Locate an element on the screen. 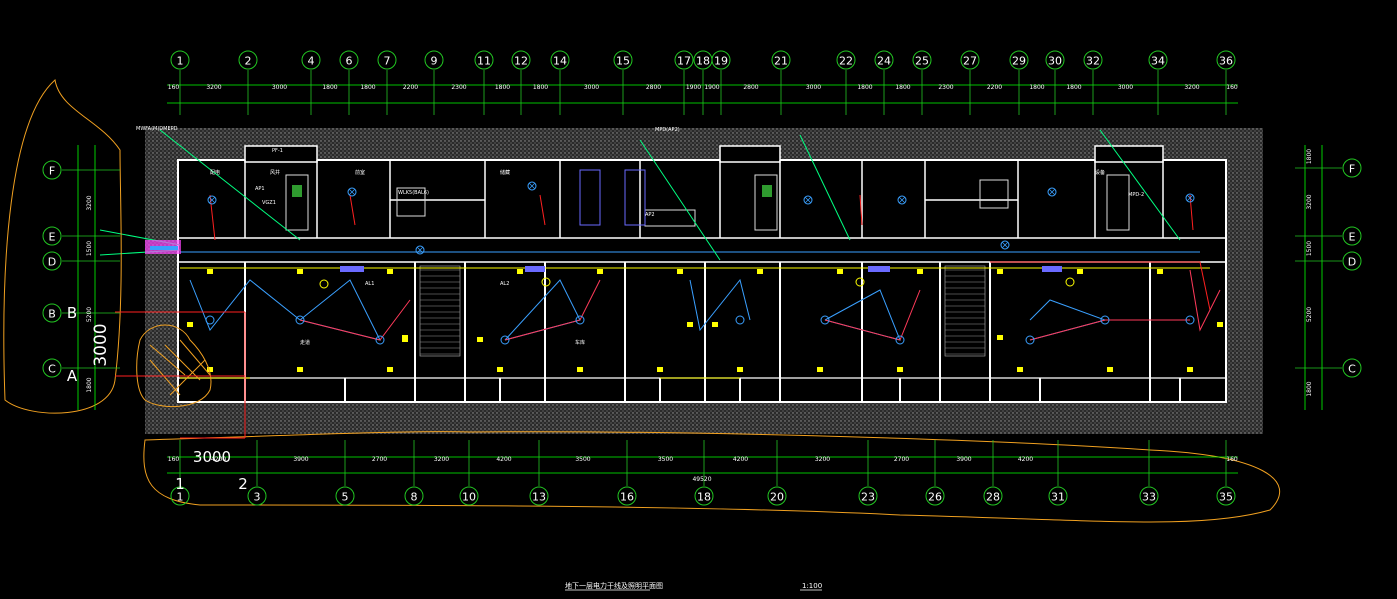  markup-label-1: 1 is located at coordinates (180, 484).